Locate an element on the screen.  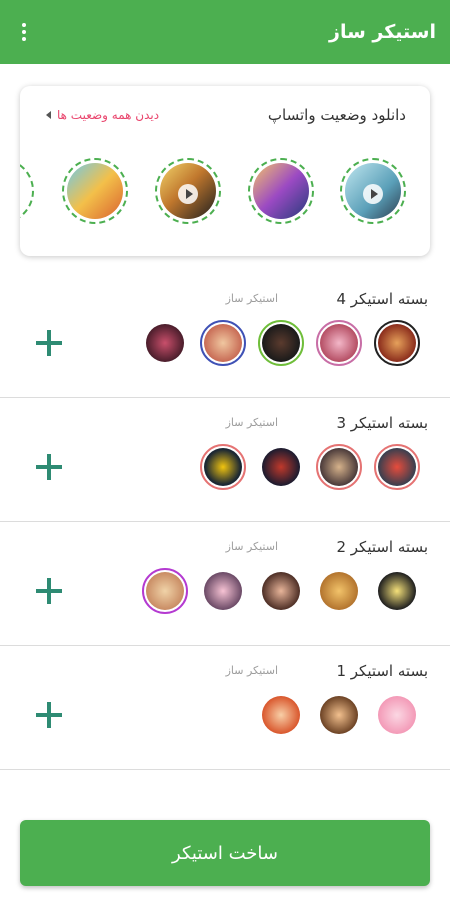
pack-name: بسته استیکر 2 is located at coordinates (382, 547).